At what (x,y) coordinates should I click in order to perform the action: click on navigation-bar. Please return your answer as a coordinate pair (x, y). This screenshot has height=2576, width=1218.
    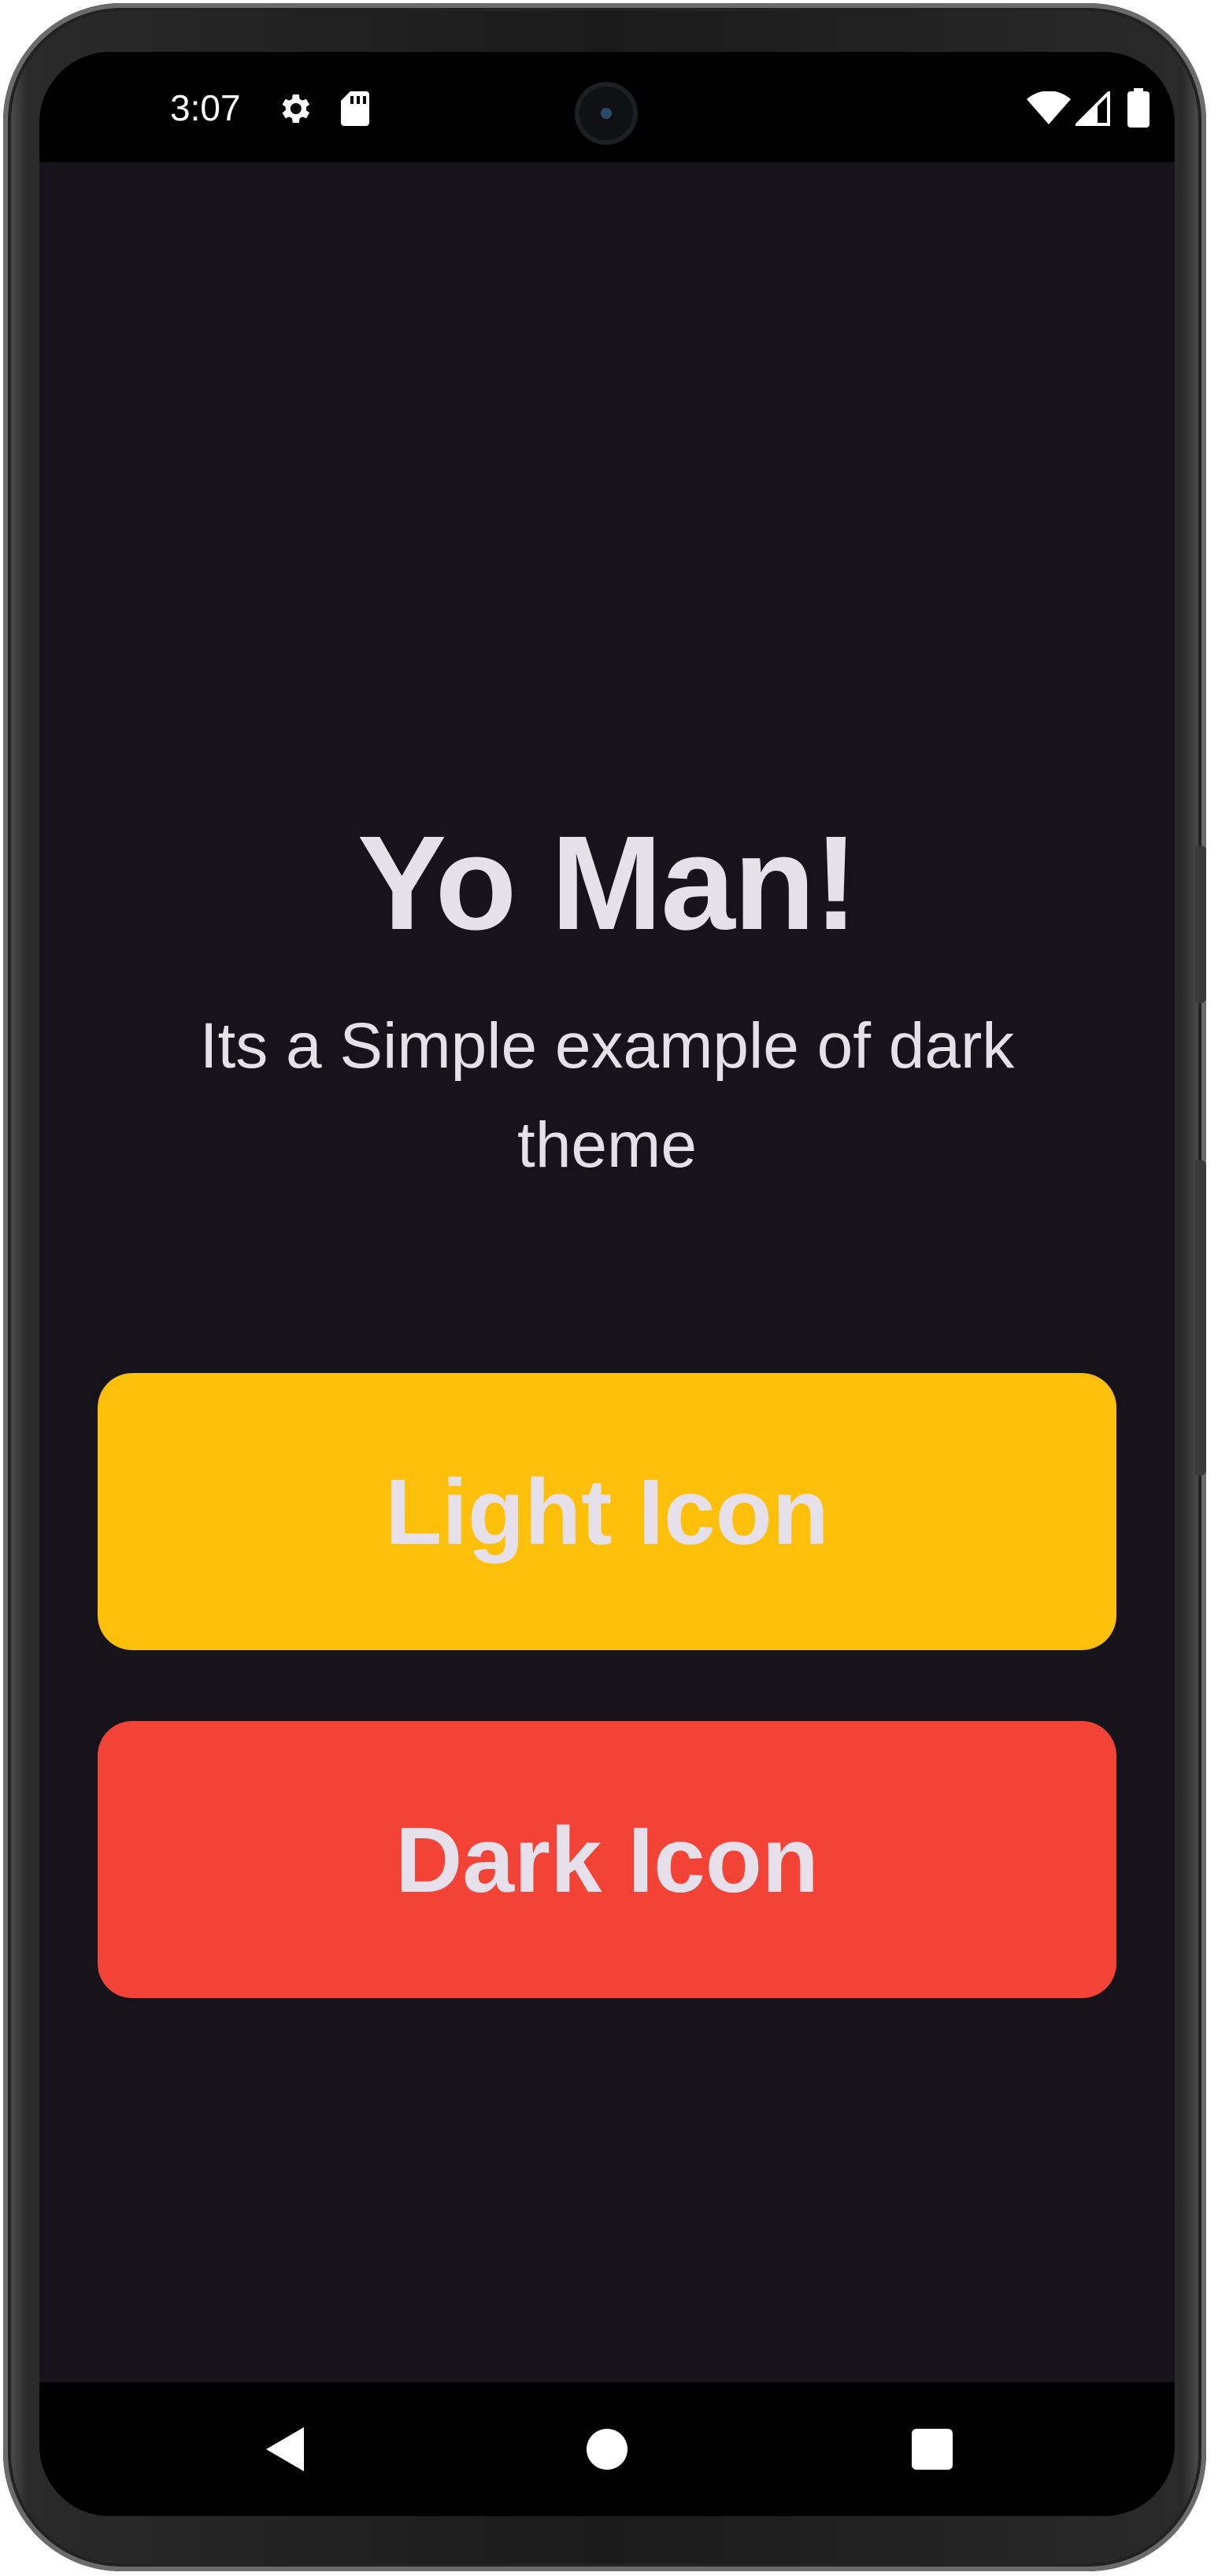
    Looking at the image, I should click on (607, 2449).